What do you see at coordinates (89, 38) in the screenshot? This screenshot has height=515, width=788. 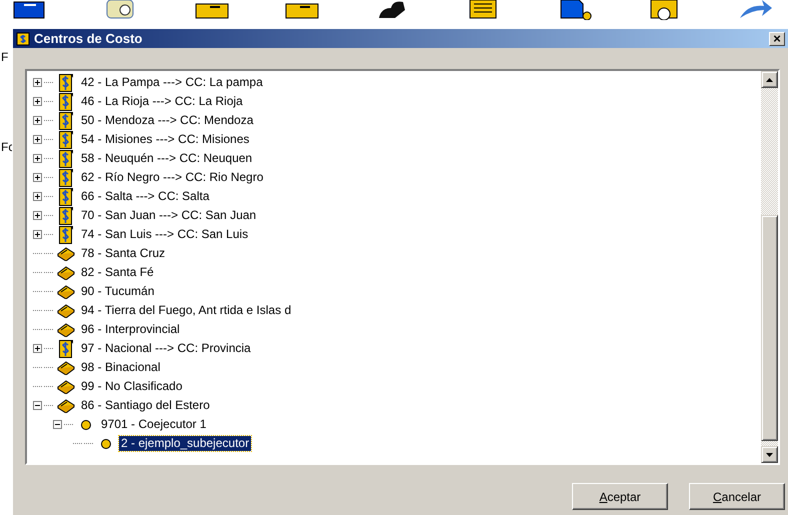 I see `window-title: Centros de Costo` at bounding box center [89, 38].